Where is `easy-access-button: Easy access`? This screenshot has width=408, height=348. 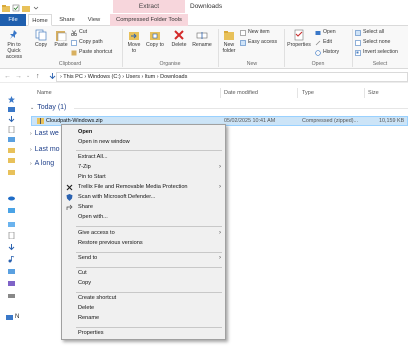 easy-access-button: Easy access is located at coordinates (258, 42).